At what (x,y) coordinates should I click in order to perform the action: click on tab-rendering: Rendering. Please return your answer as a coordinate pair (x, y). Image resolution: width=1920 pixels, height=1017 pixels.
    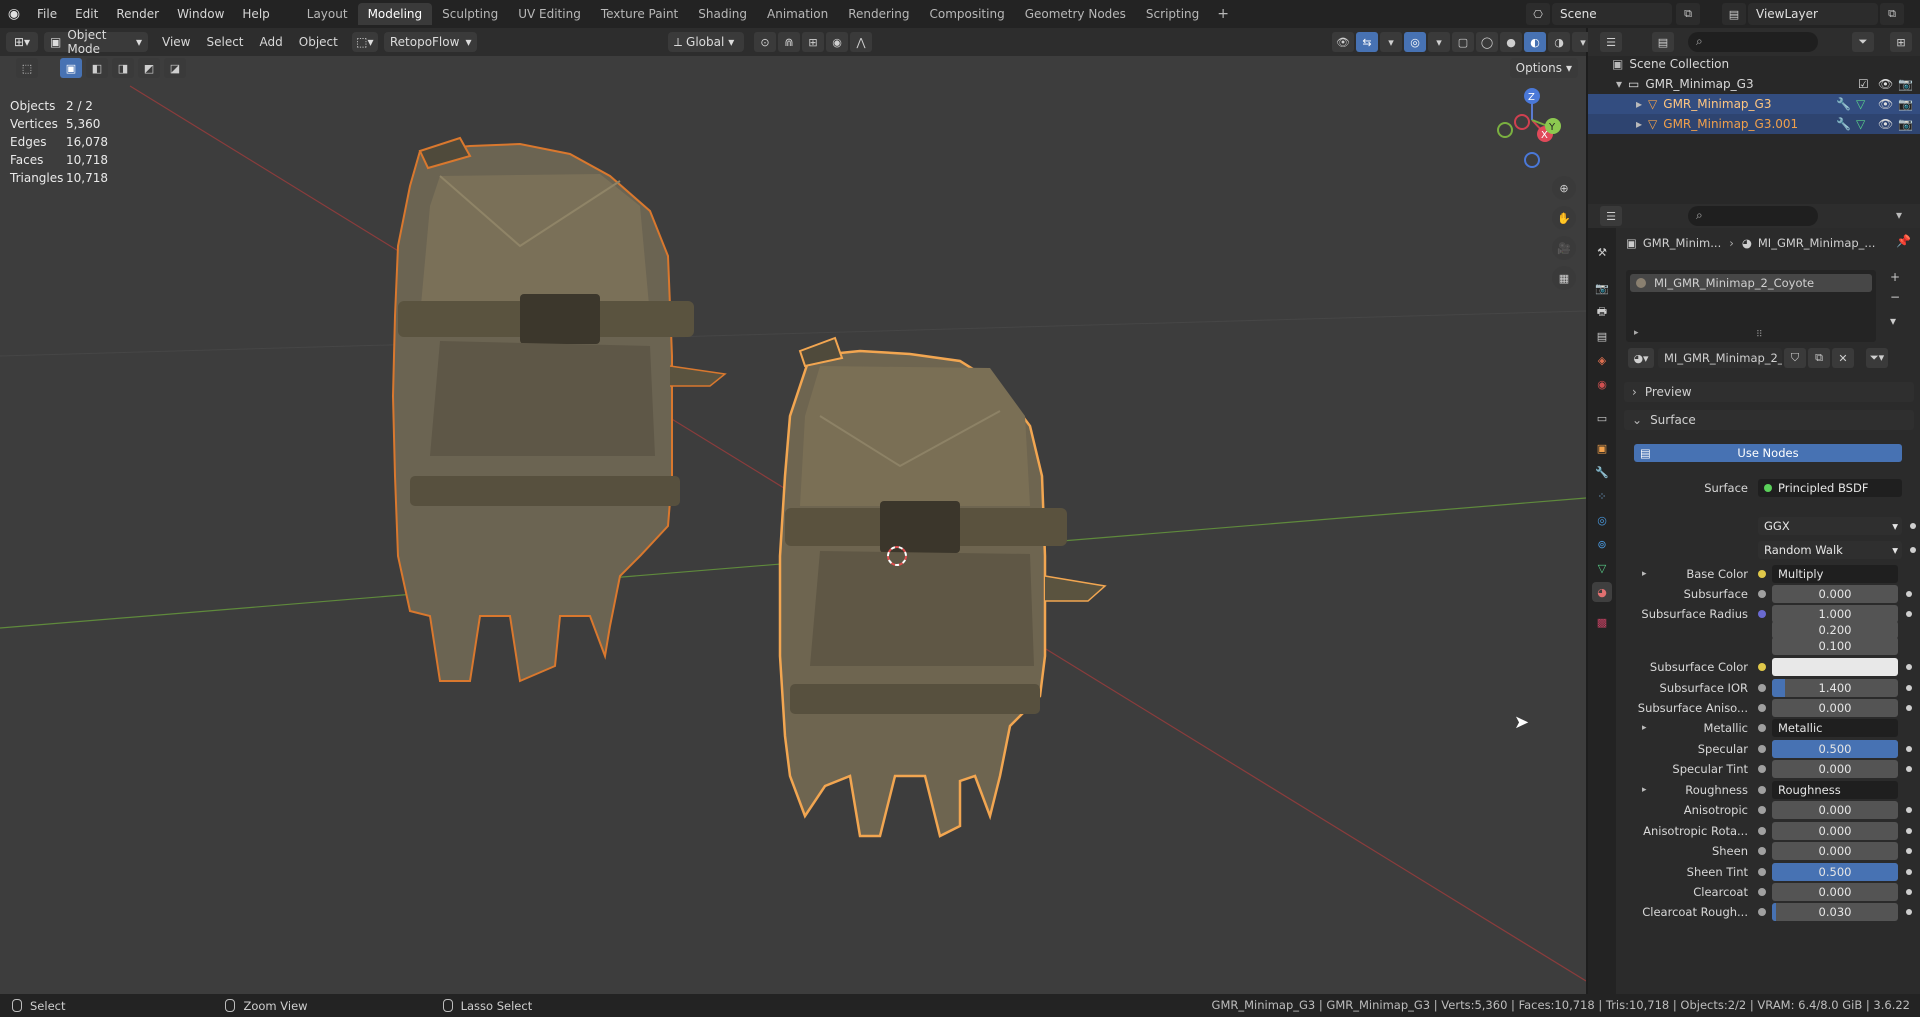
    Looking at the image, I should click on (878, 14).